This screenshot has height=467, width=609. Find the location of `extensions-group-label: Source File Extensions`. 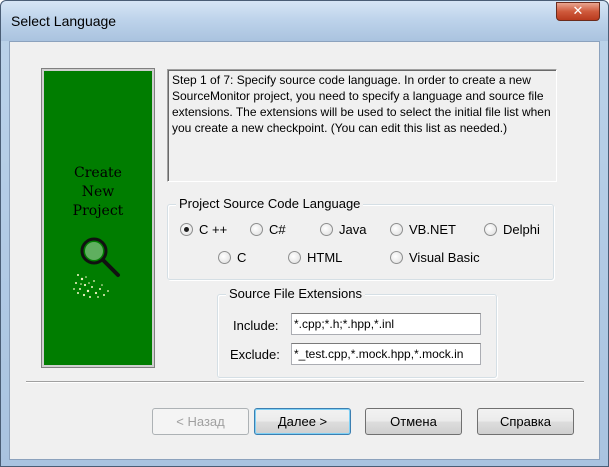

extensions-group-label: Source File Extensions is located at coordinates (295, 293).